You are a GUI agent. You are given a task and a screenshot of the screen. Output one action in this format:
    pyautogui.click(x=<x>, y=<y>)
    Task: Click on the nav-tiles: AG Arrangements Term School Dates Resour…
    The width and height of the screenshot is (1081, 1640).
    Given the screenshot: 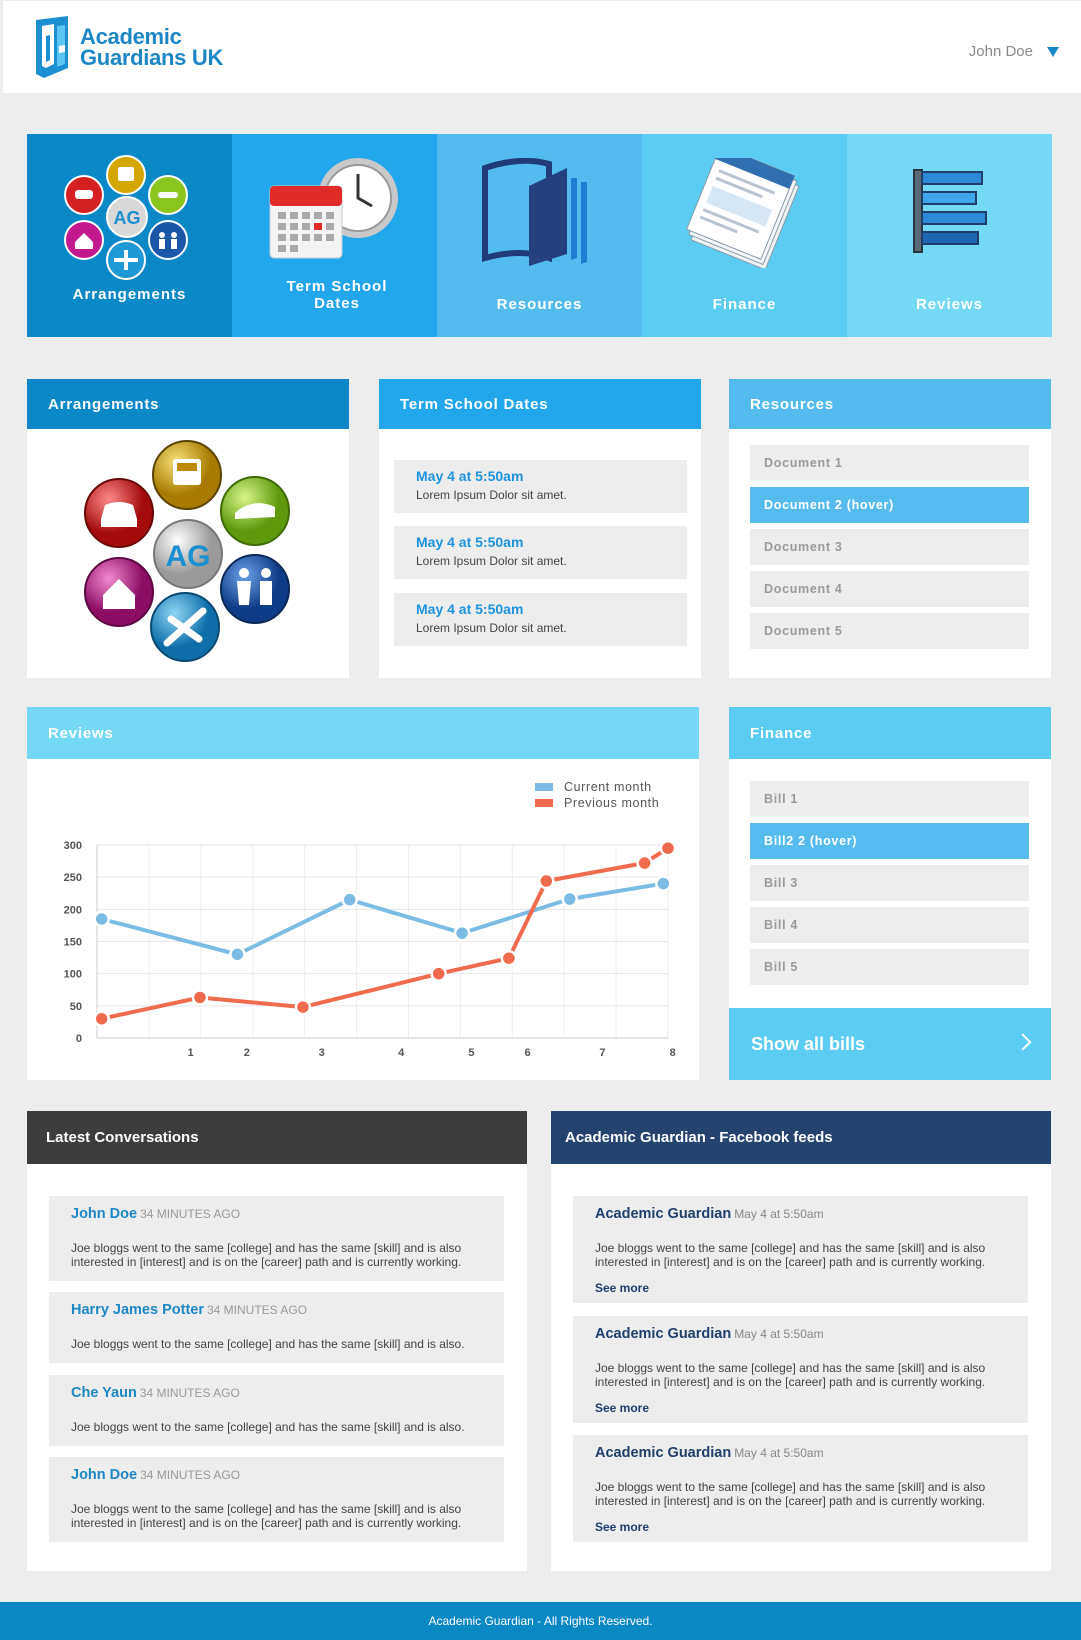 What is the action you would take?
    pyautogui.click(x=539, y=235)
    